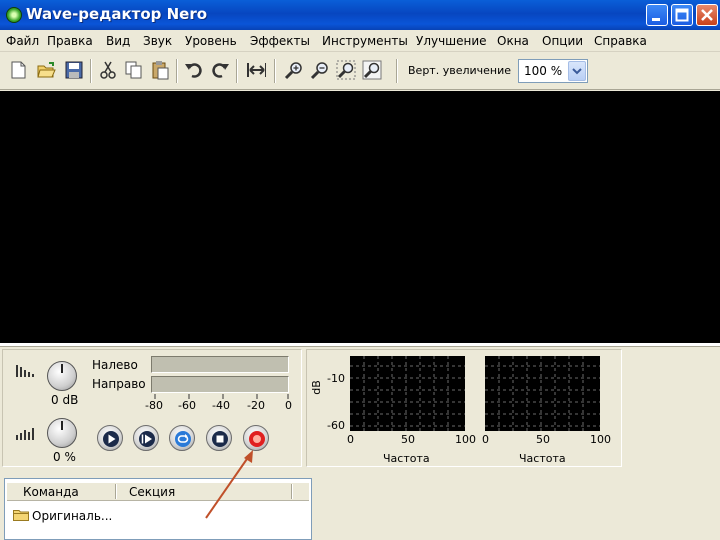 The width and height of the screenshot is (720, 540). Describe the element at coordinates (134, 70) in the screenshot. I see `copy-icon` at that location.